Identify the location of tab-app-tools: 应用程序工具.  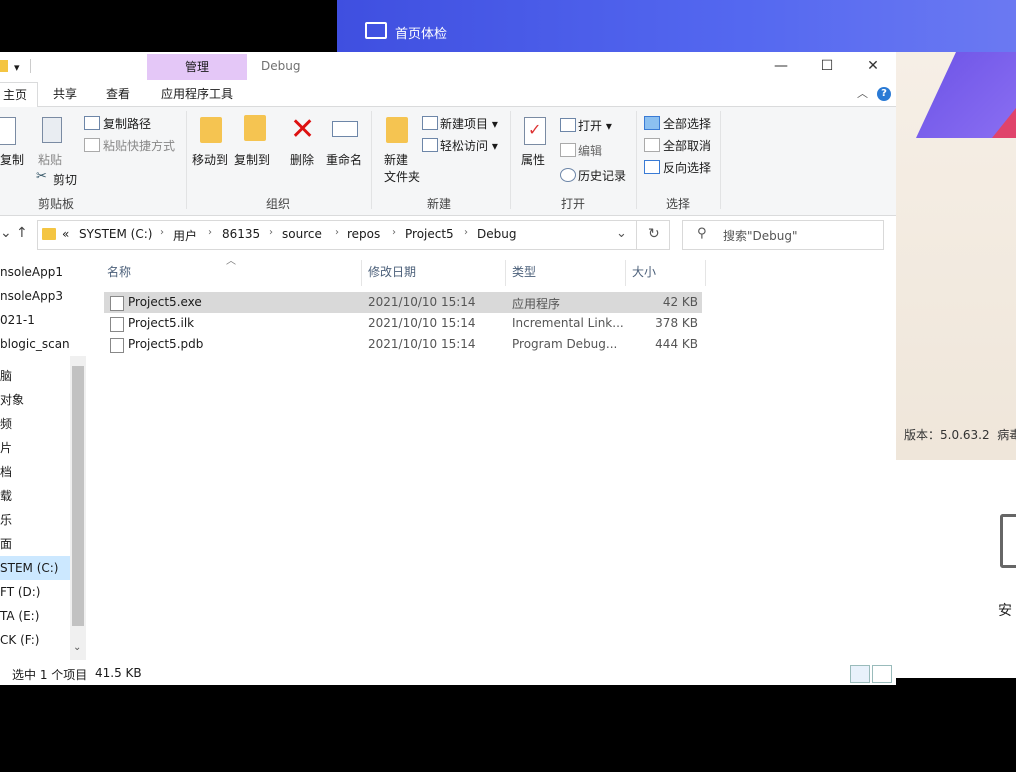
(197, 94).